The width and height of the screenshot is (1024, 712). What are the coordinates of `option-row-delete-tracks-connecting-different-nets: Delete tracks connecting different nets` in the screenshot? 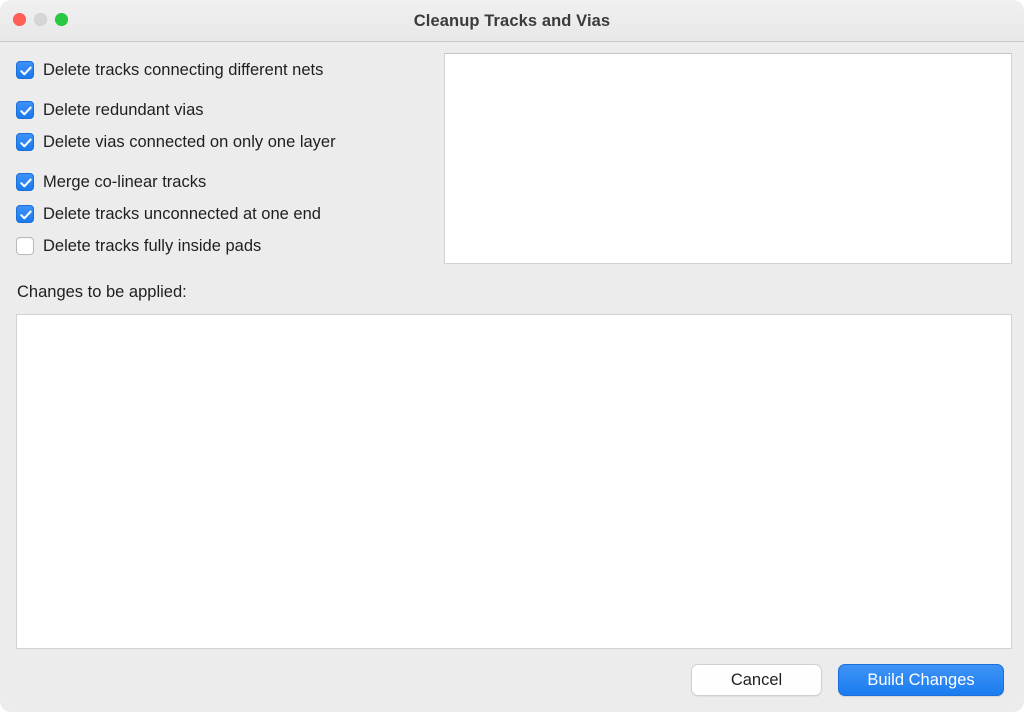 It's located at (222, 70).